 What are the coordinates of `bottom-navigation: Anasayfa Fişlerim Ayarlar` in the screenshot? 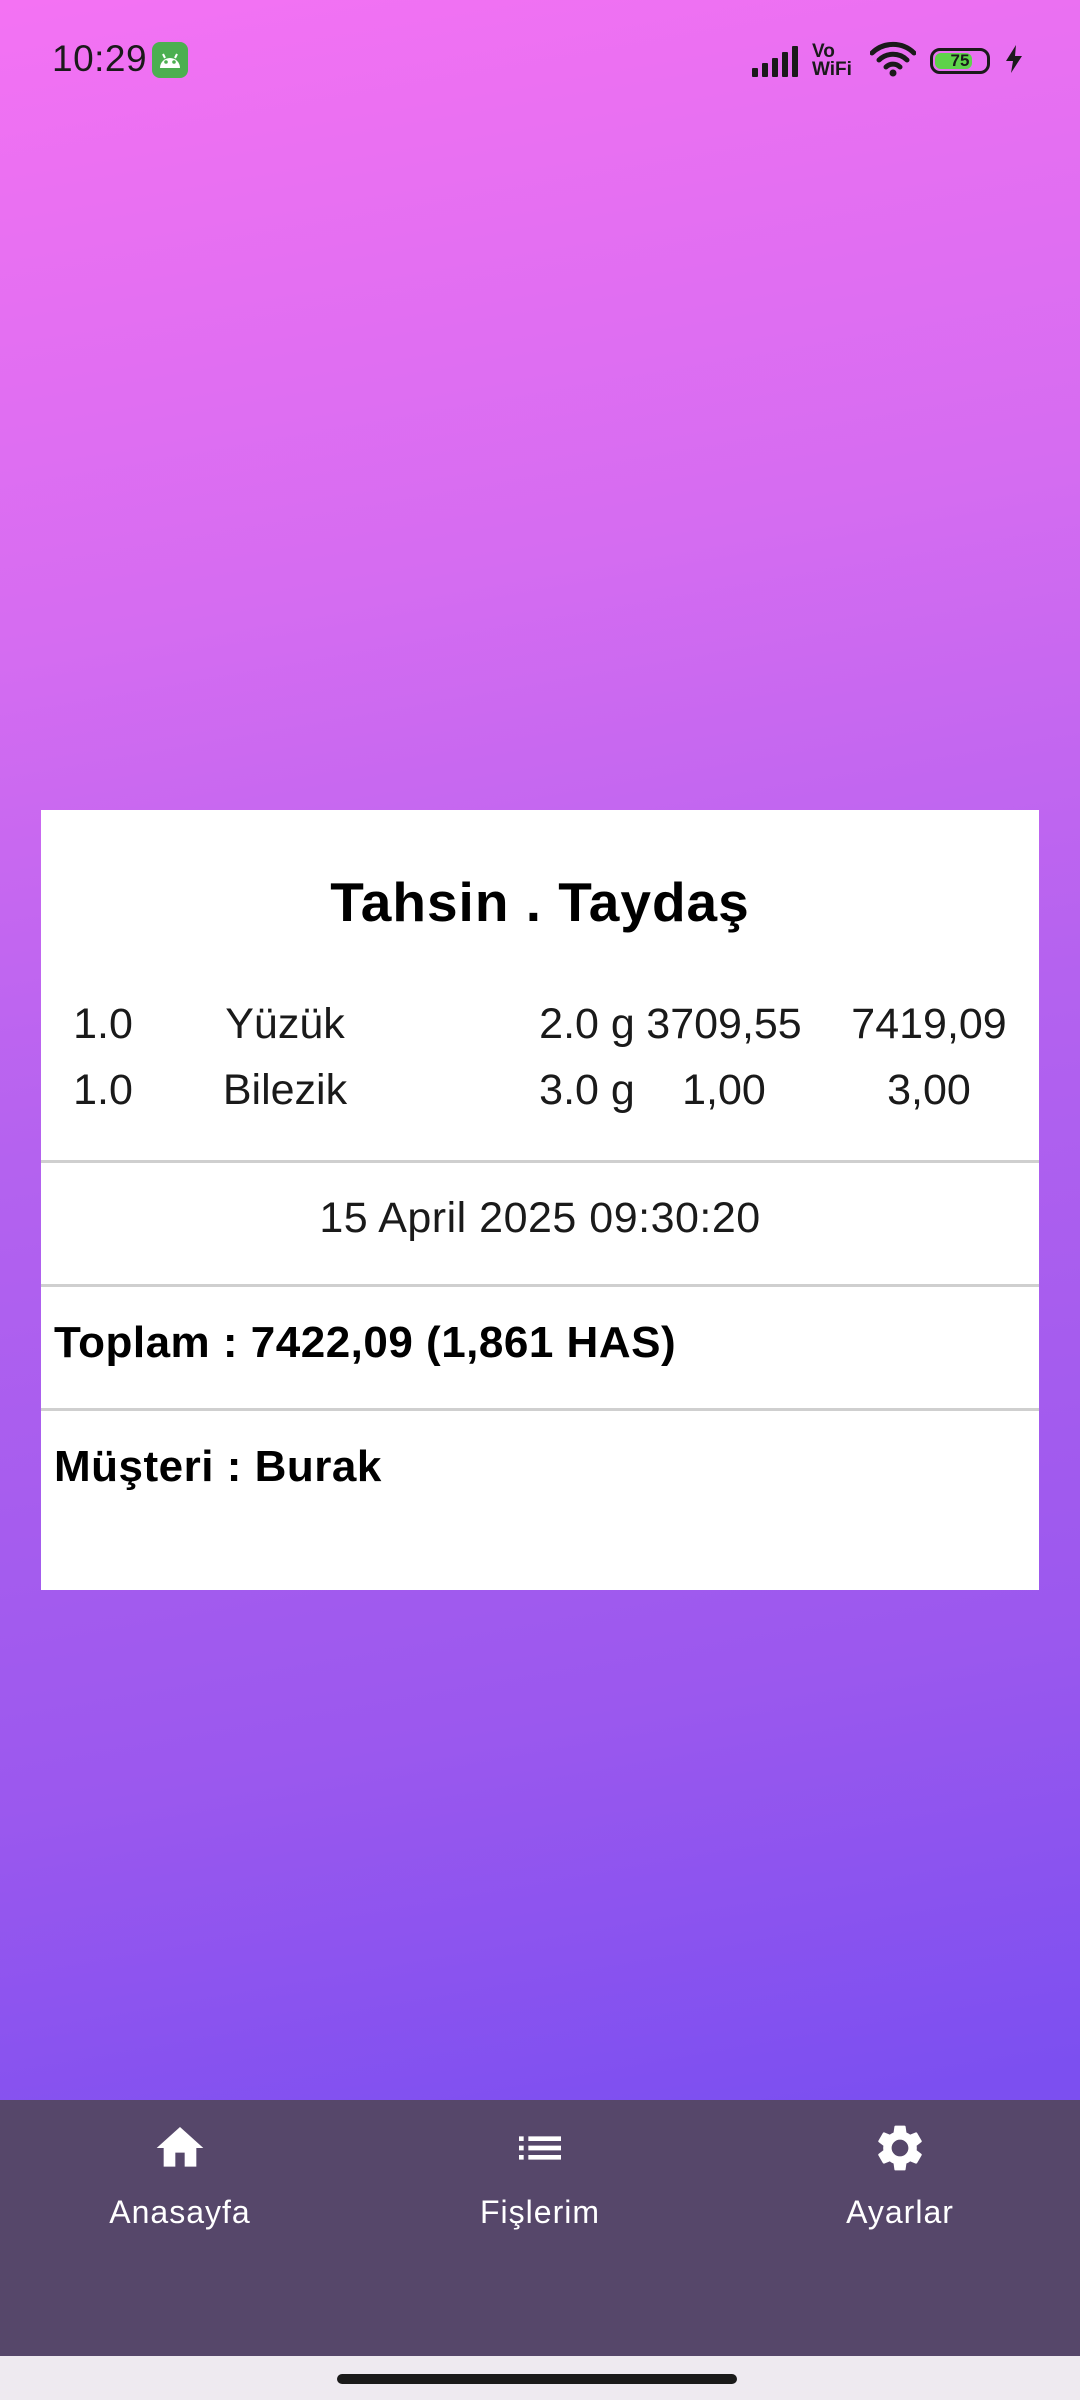 It's located at (540, 2228).